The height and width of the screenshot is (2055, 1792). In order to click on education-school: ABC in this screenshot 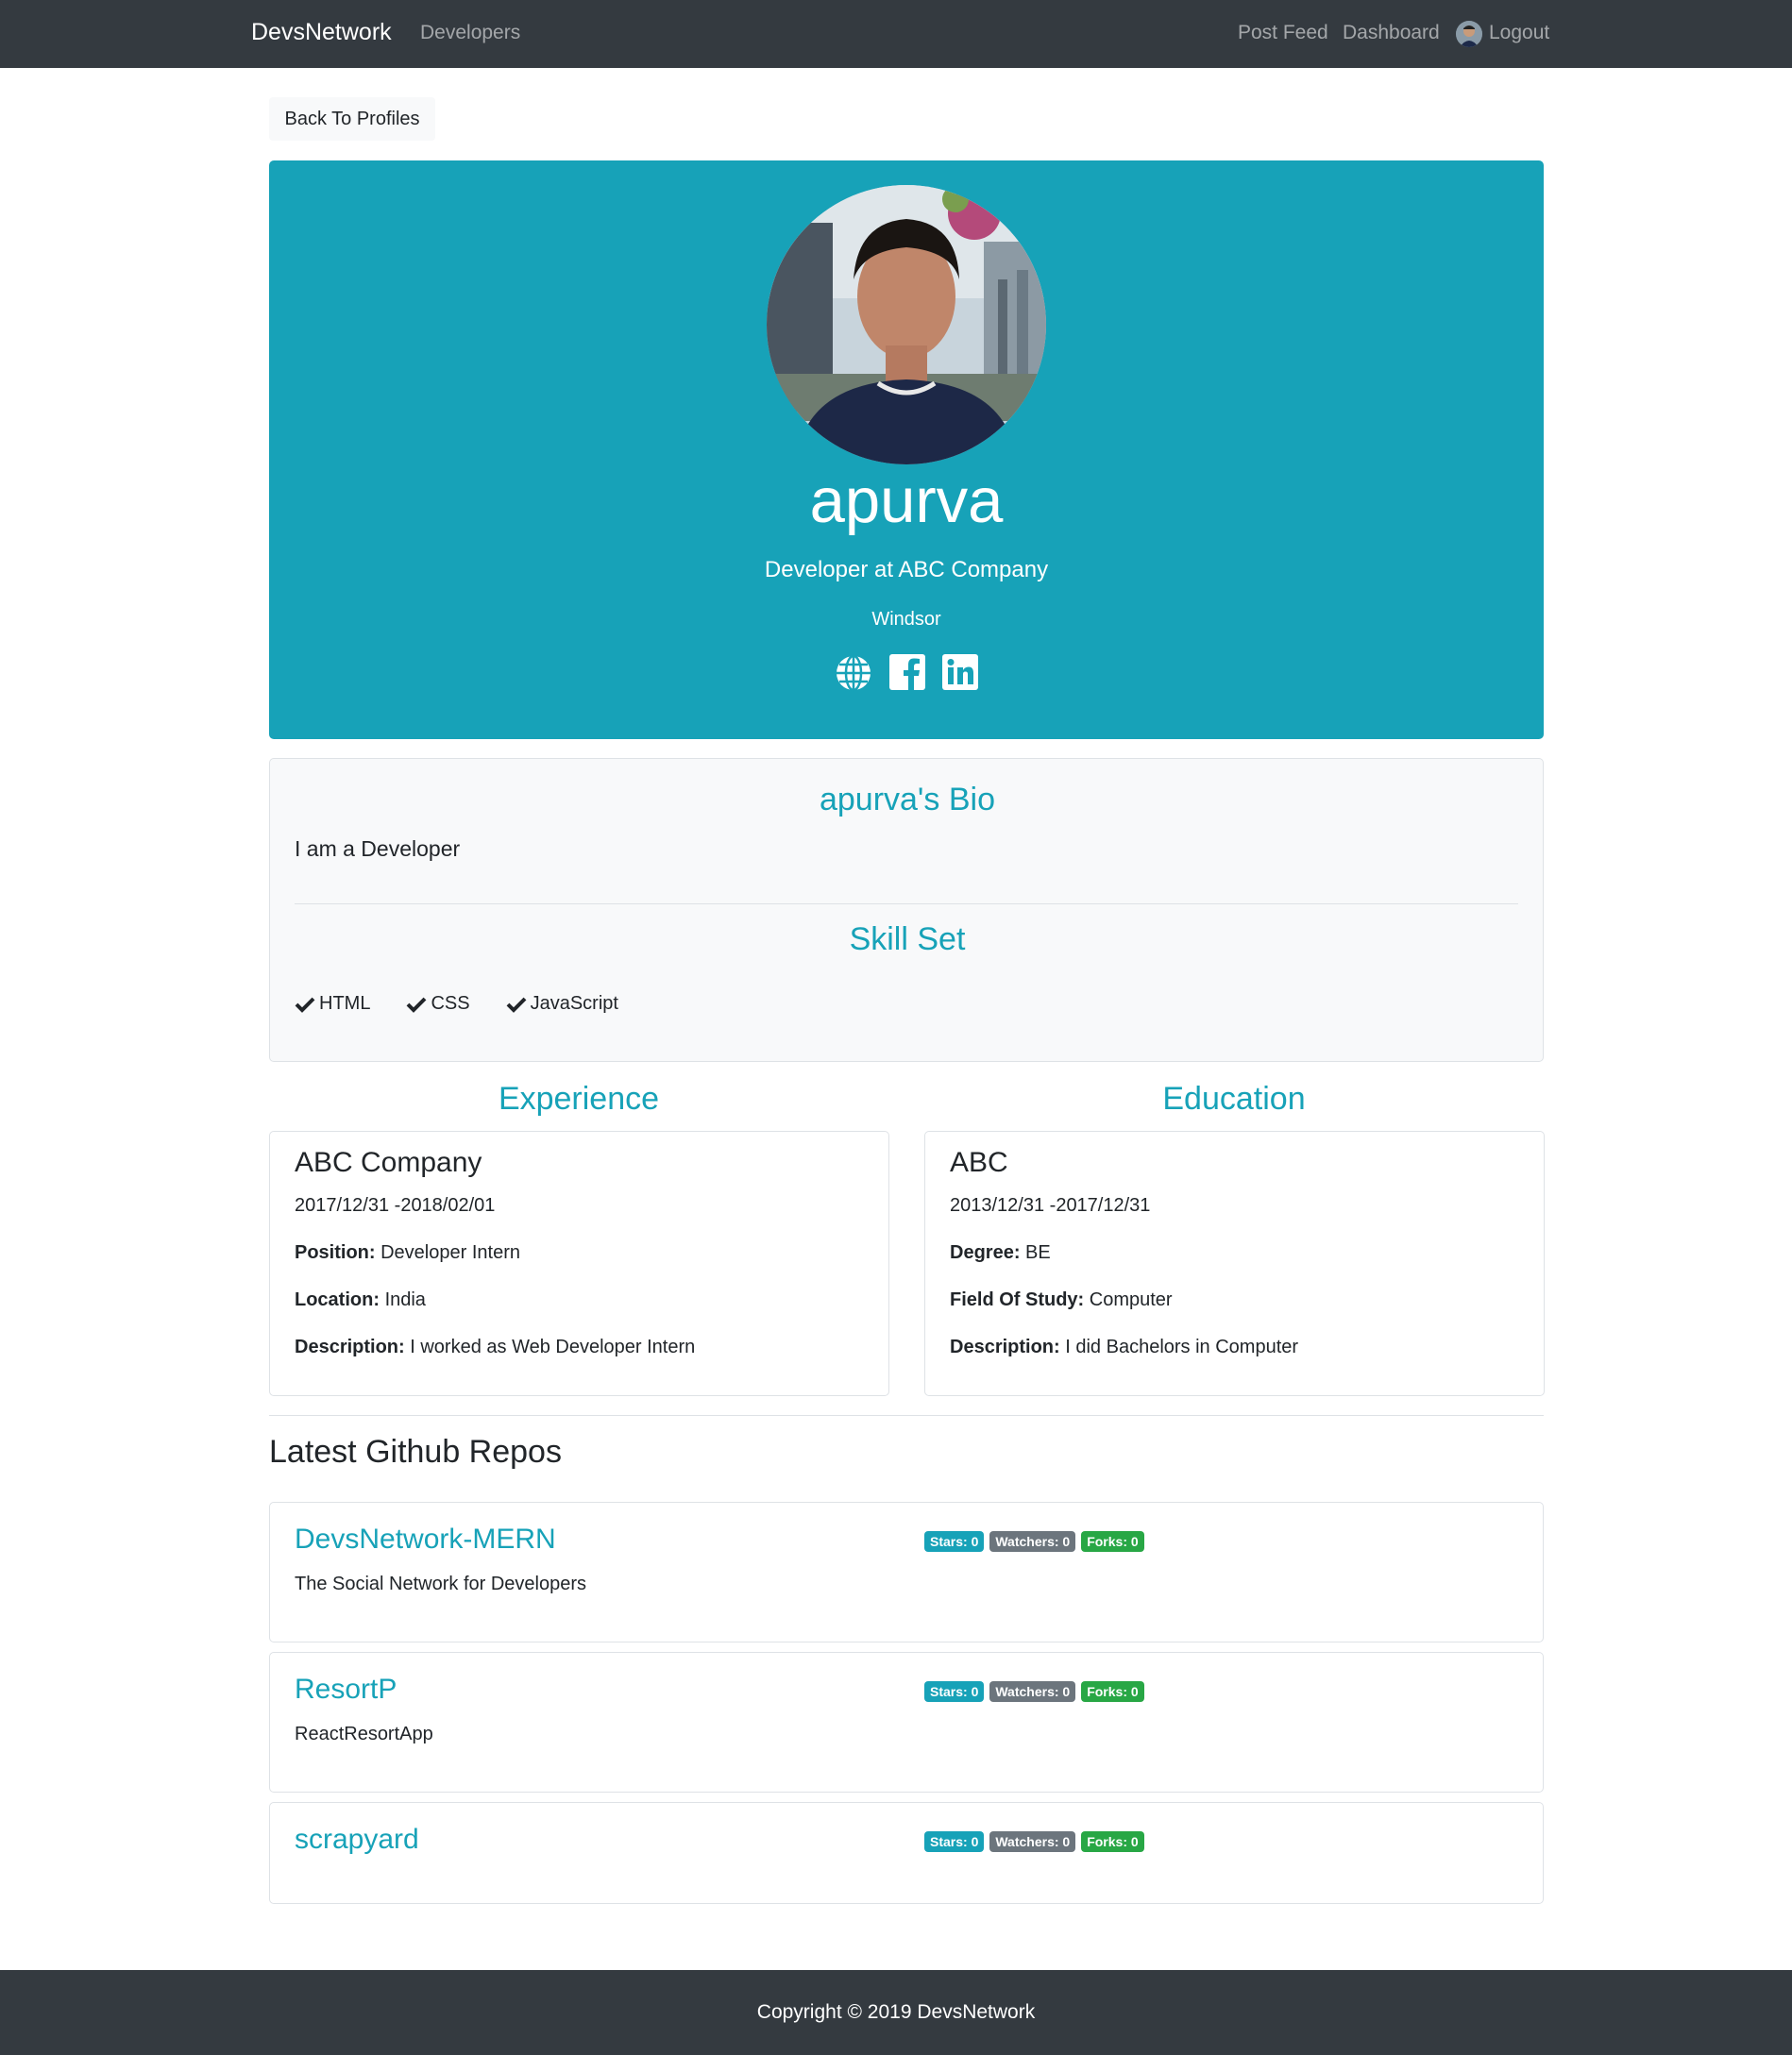, I will do `click(979, 1163)`.